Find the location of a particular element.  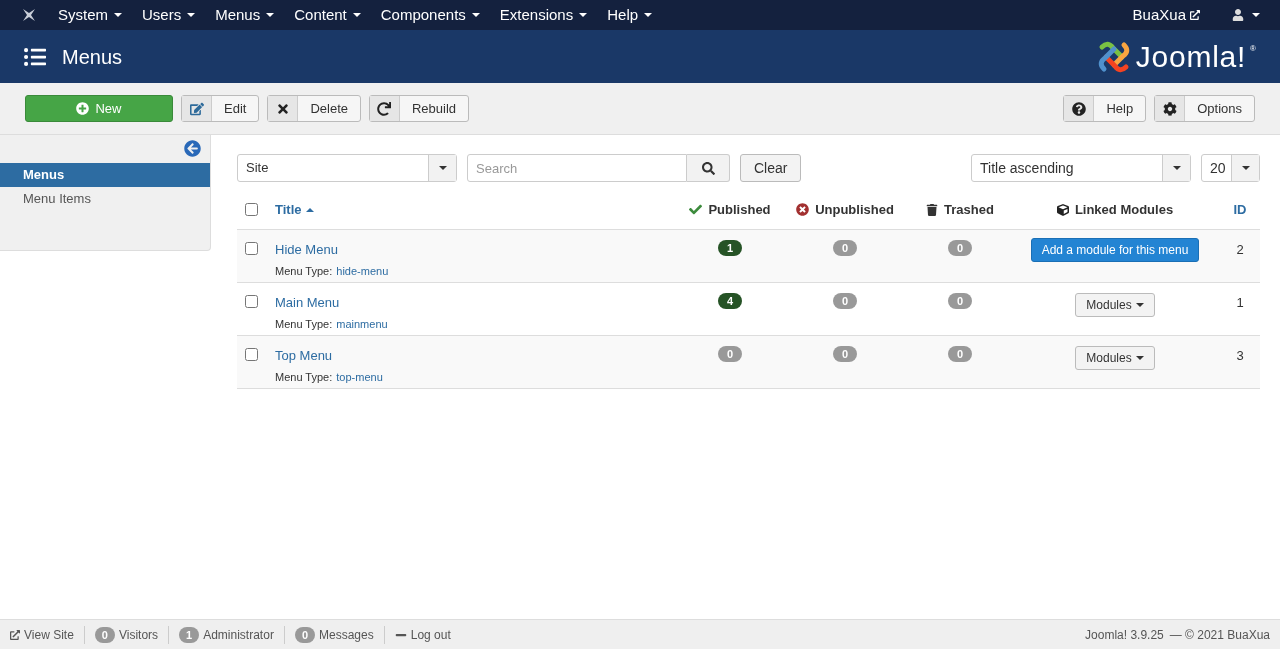

toolbar-button: Edit is located at coordinates (220, 108).